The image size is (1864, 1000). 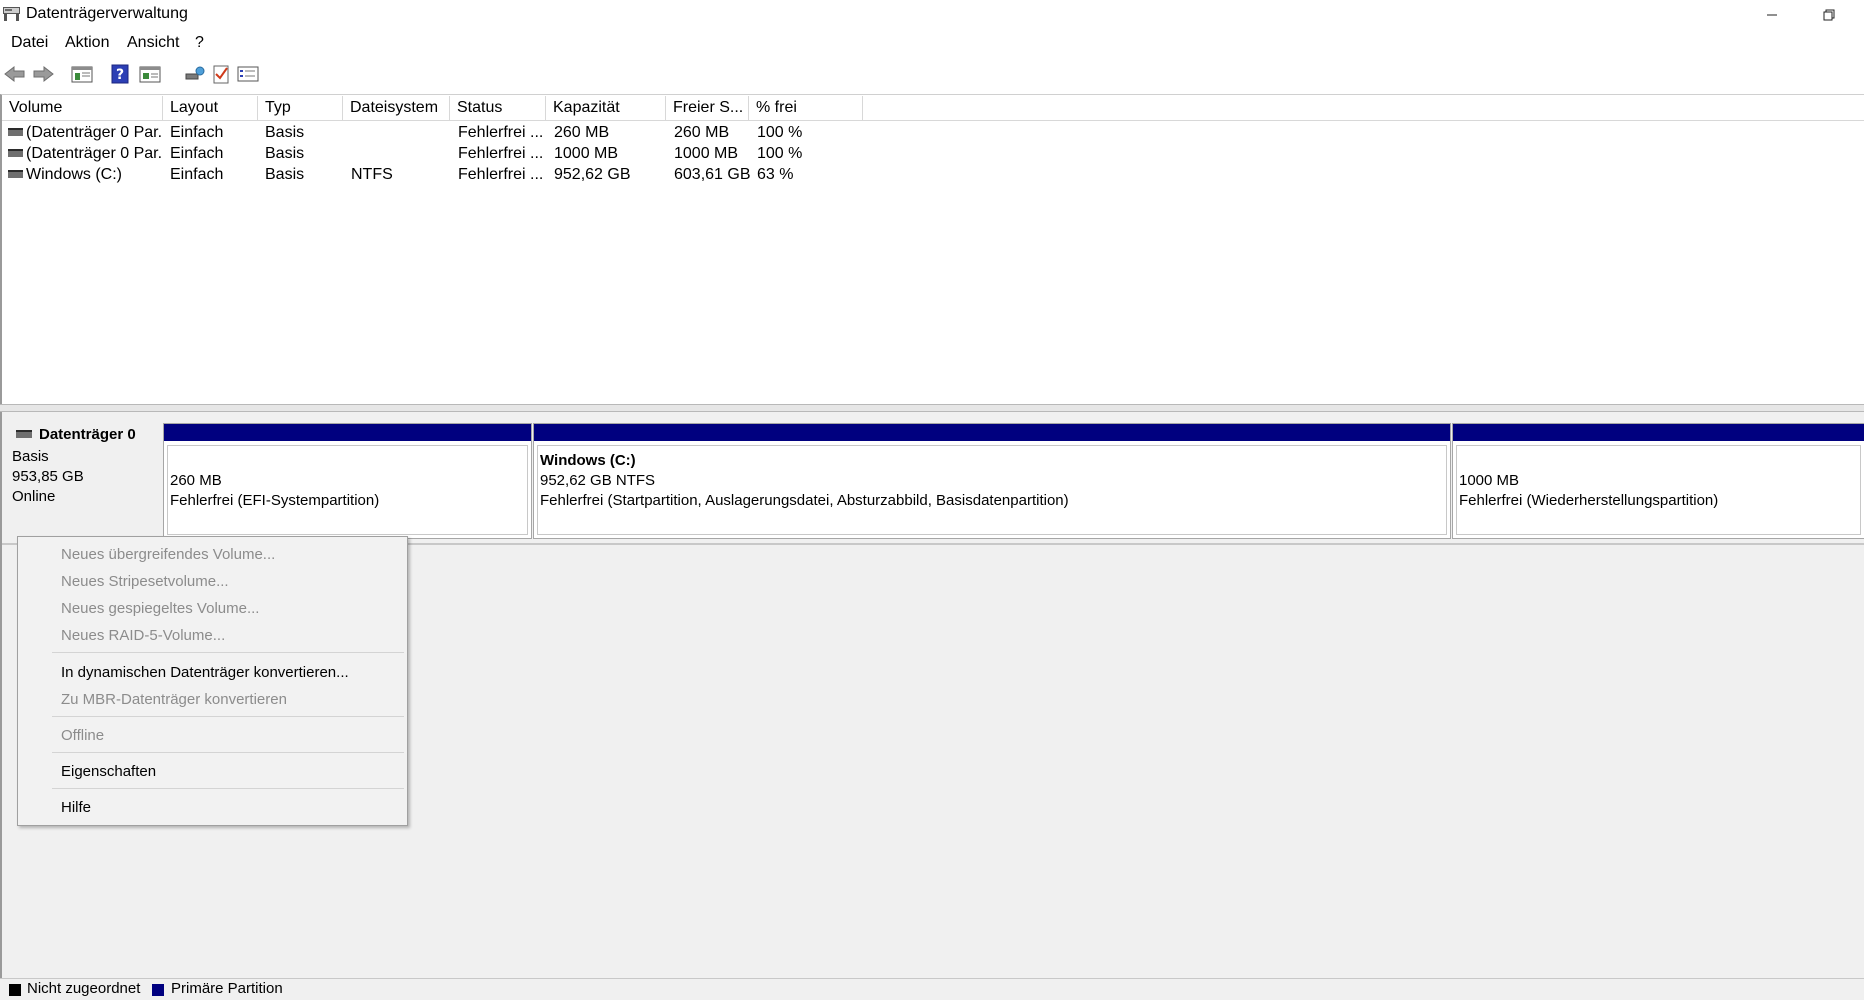 I want to click on cell-freier-speicher: 1000 MB, so click(x=706, y=153).